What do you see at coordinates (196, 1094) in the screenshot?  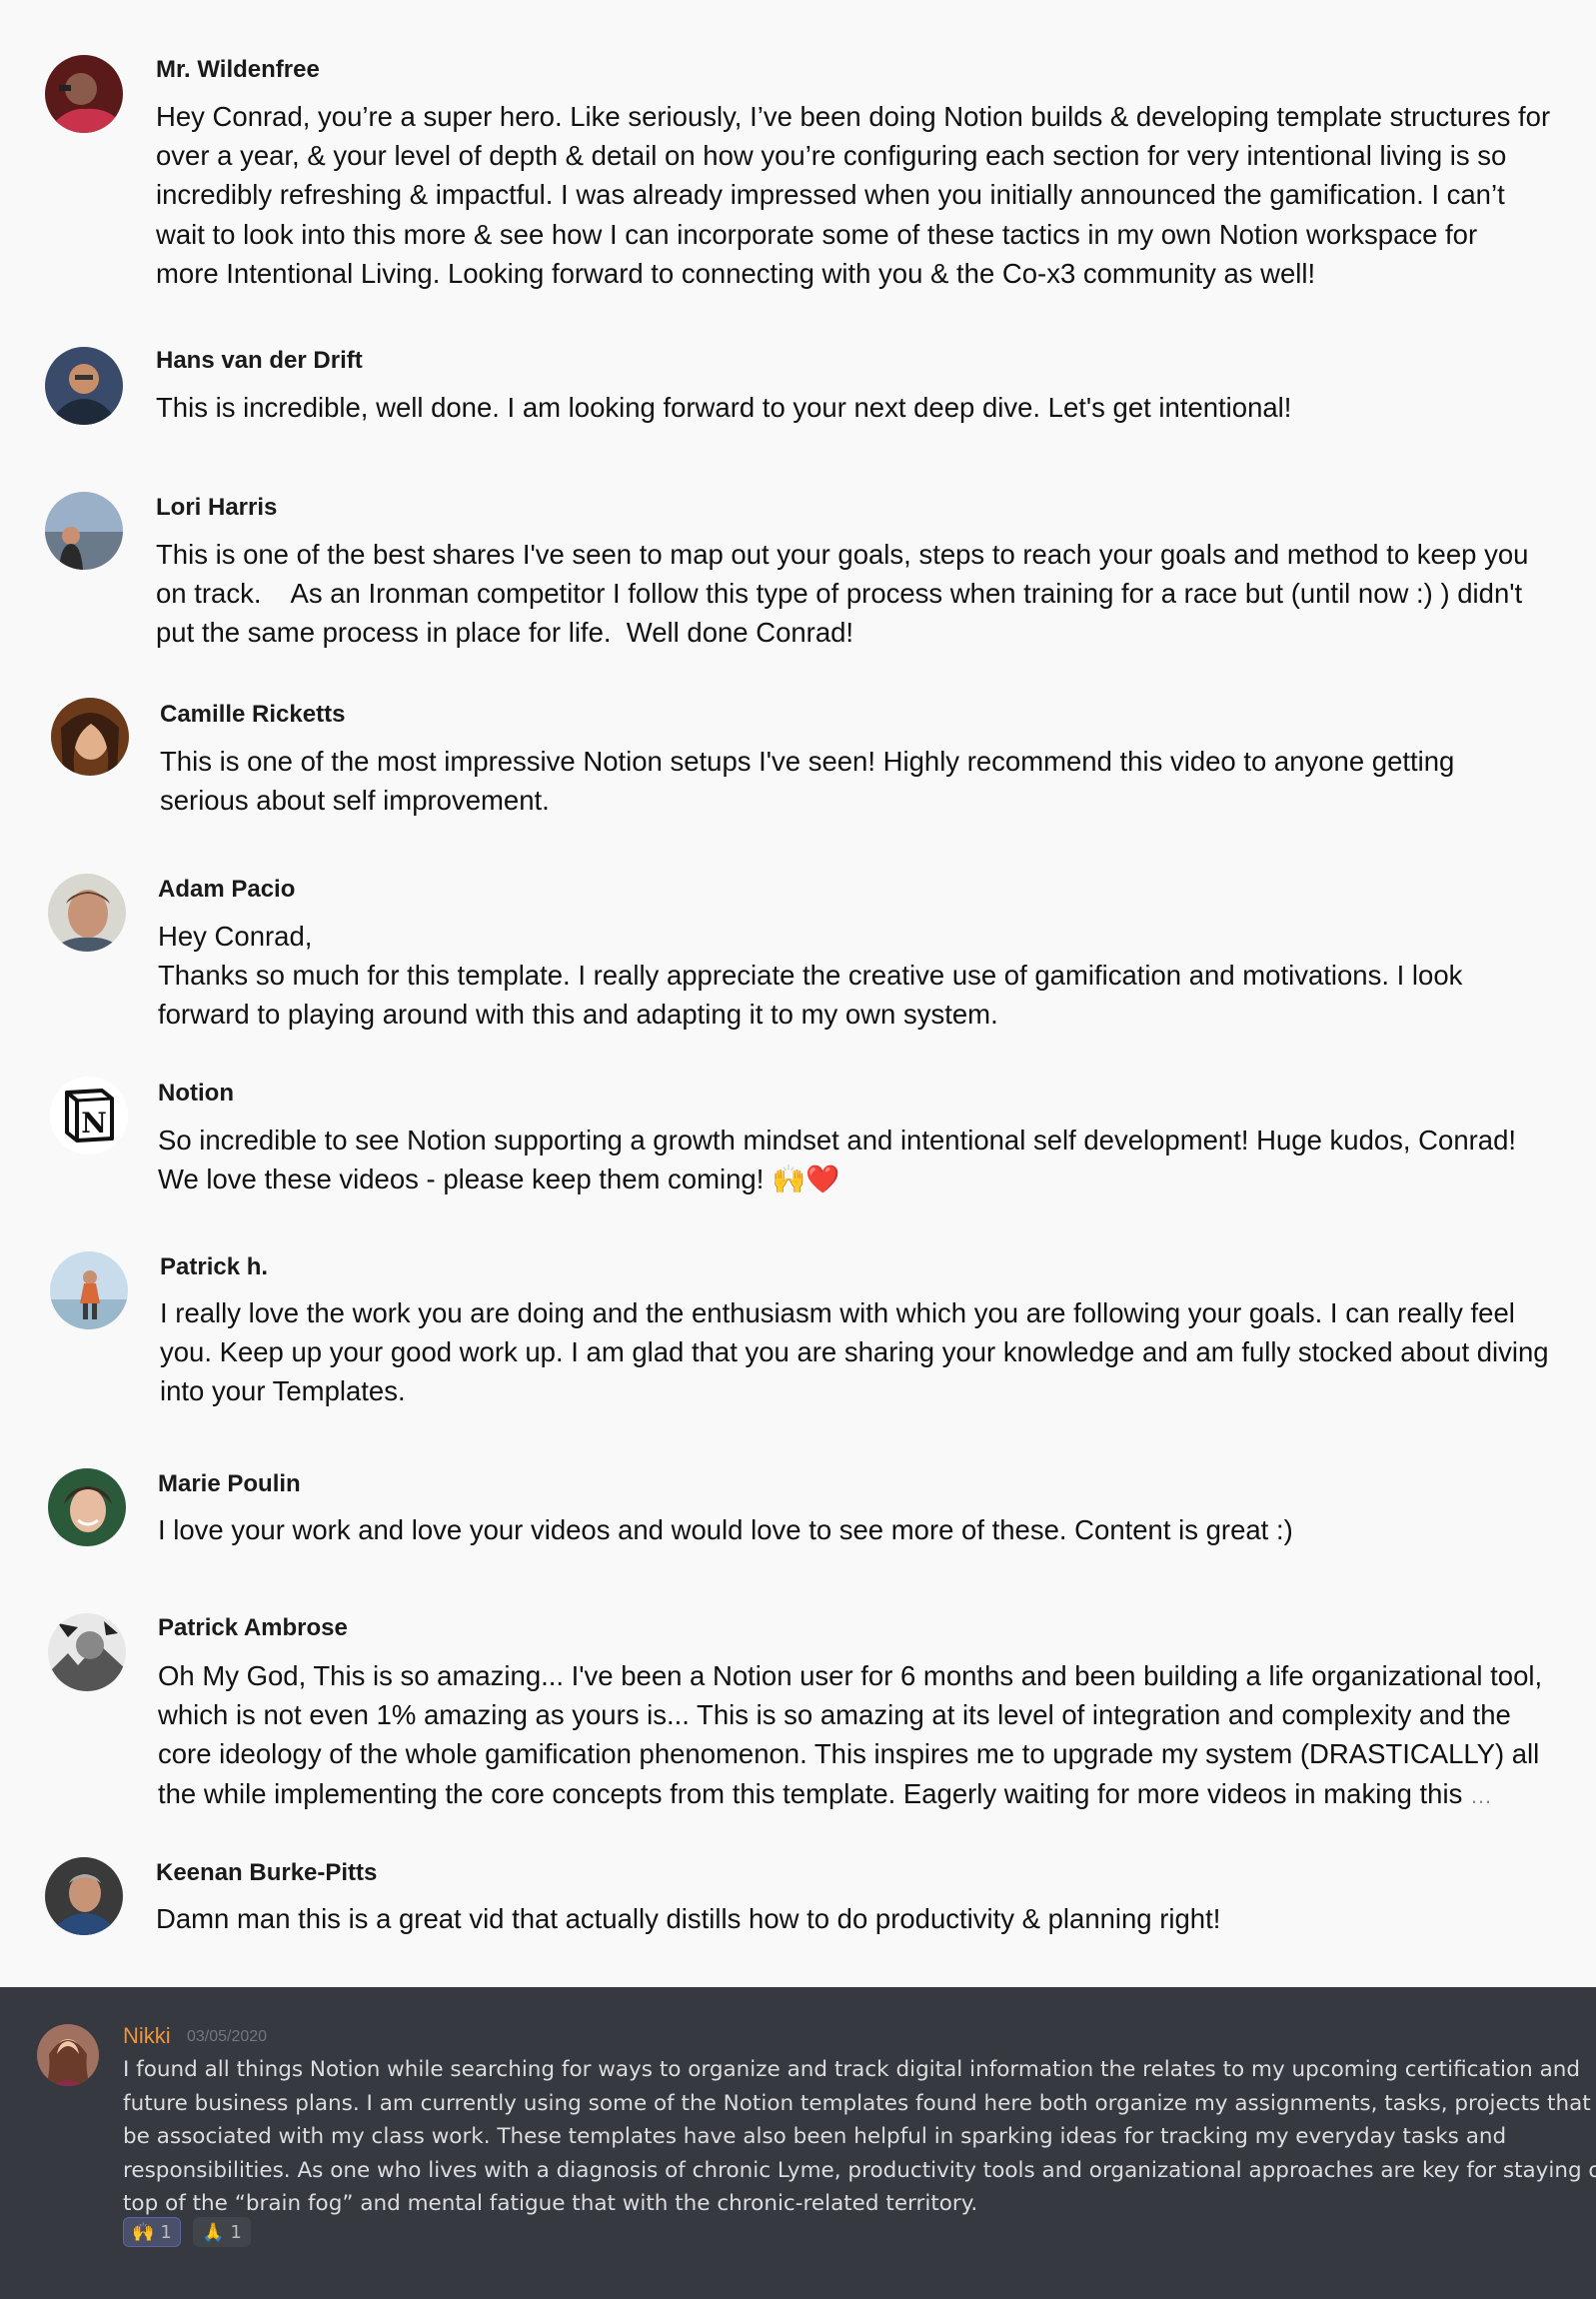 I see `comment-author: Notion` at bounding box center [196, 1094].